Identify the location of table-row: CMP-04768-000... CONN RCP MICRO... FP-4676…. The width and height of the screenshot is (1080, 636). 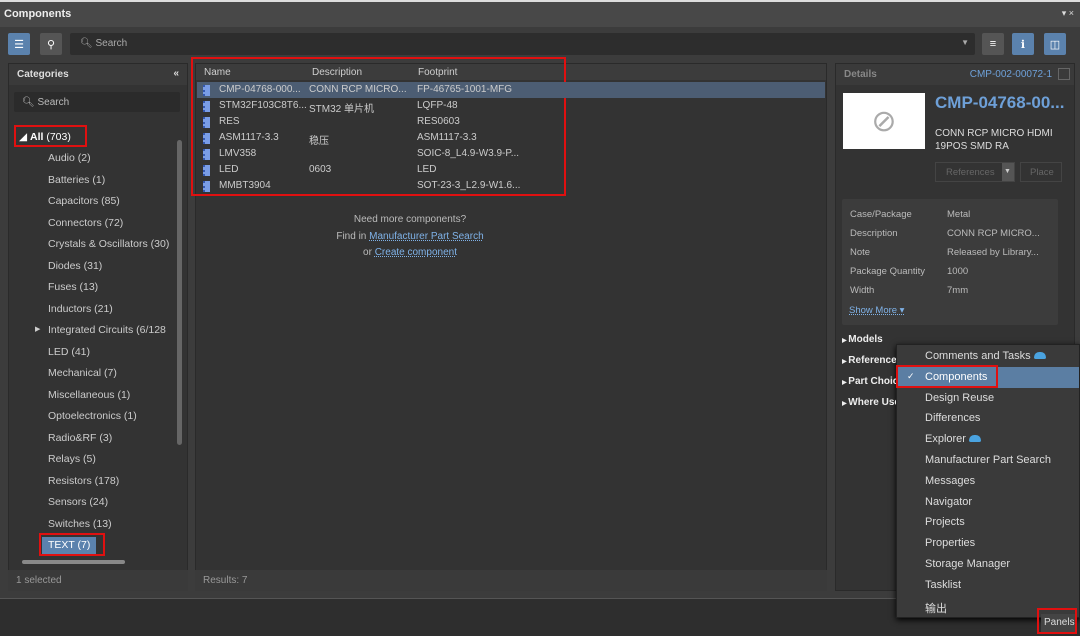
(511, 90).